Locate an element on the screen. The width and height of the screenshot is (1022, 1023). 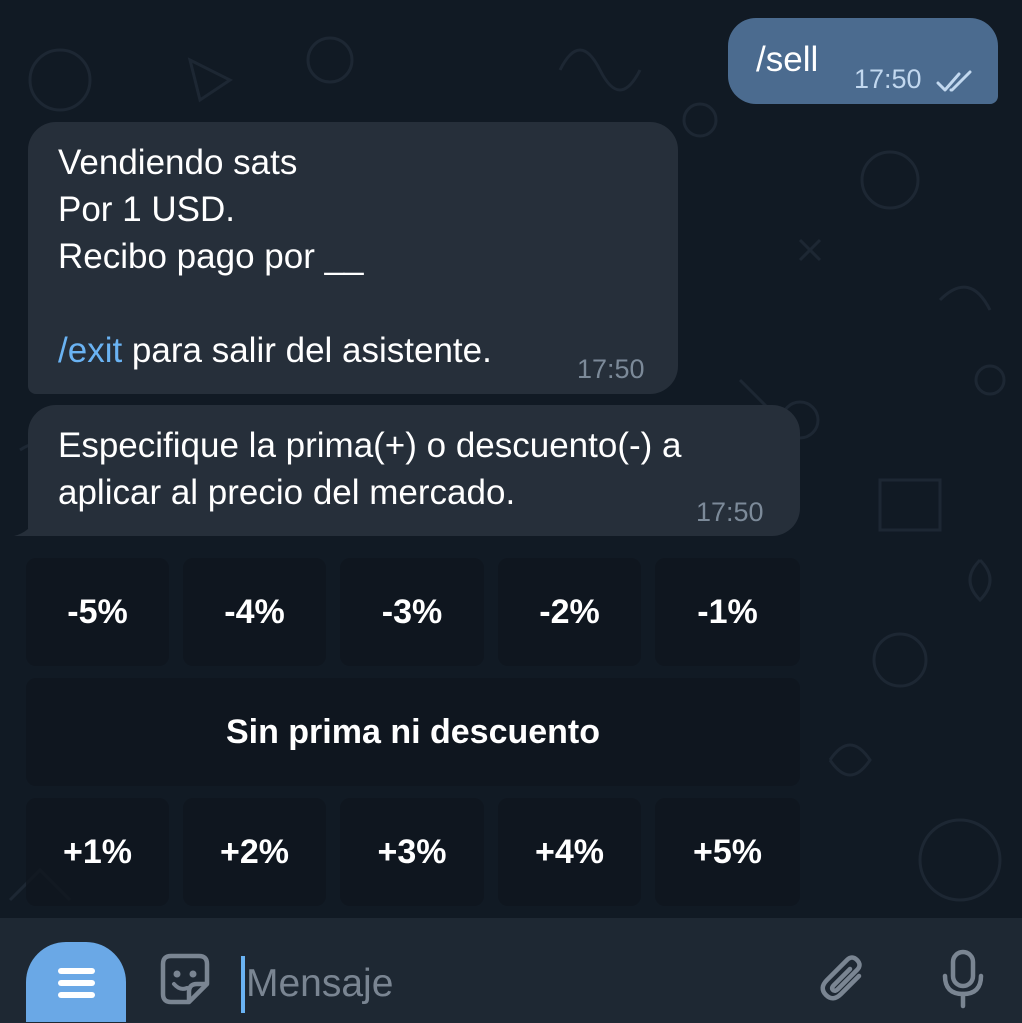
outgoing-message-bubble: /sell 17:50 is located at coordinates (863, 61).